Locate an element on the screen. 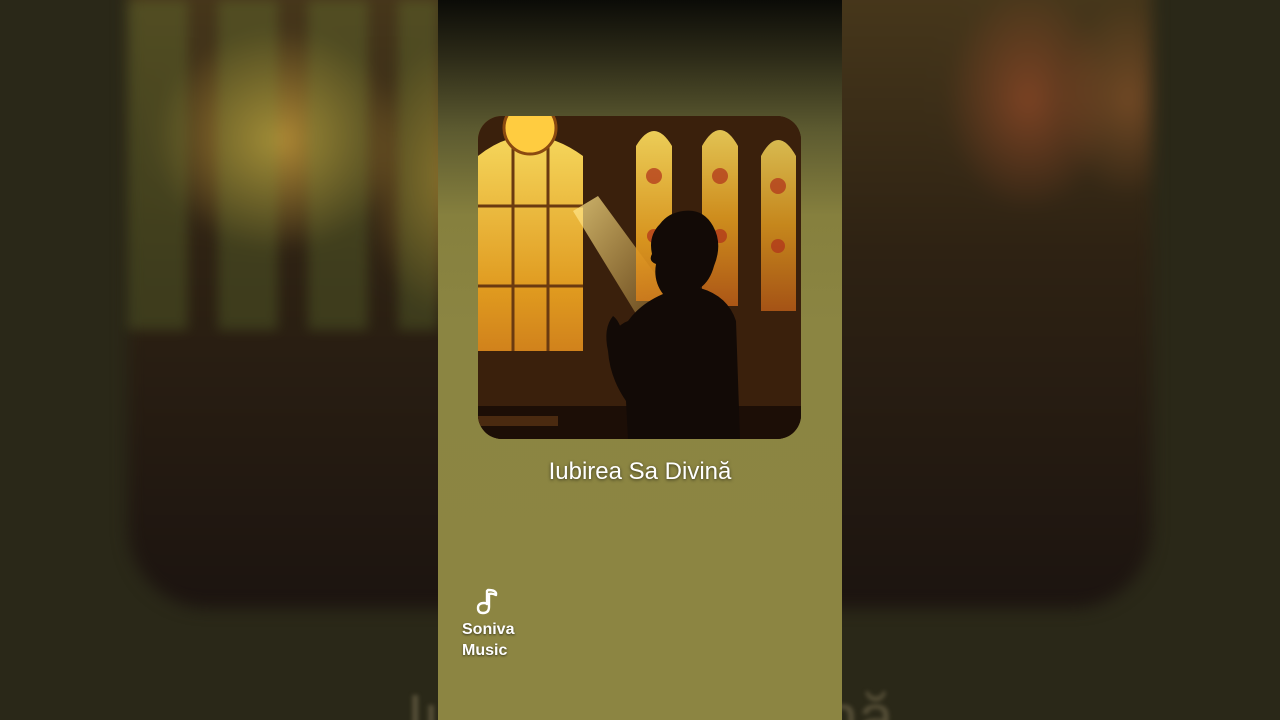 The image size is (1280, 720). cover-illustration is located at coordinates (639, 277).